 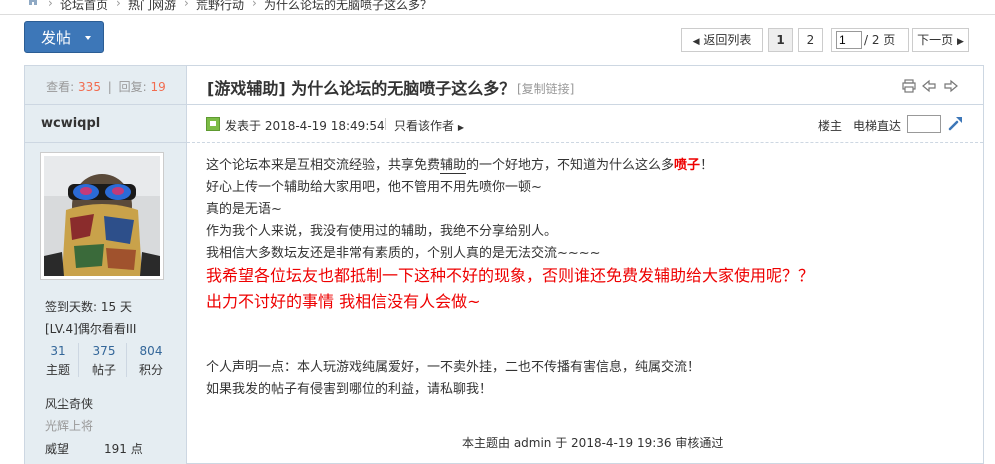 I want to click on elevator-go-icon, so click(x=956, y=123).